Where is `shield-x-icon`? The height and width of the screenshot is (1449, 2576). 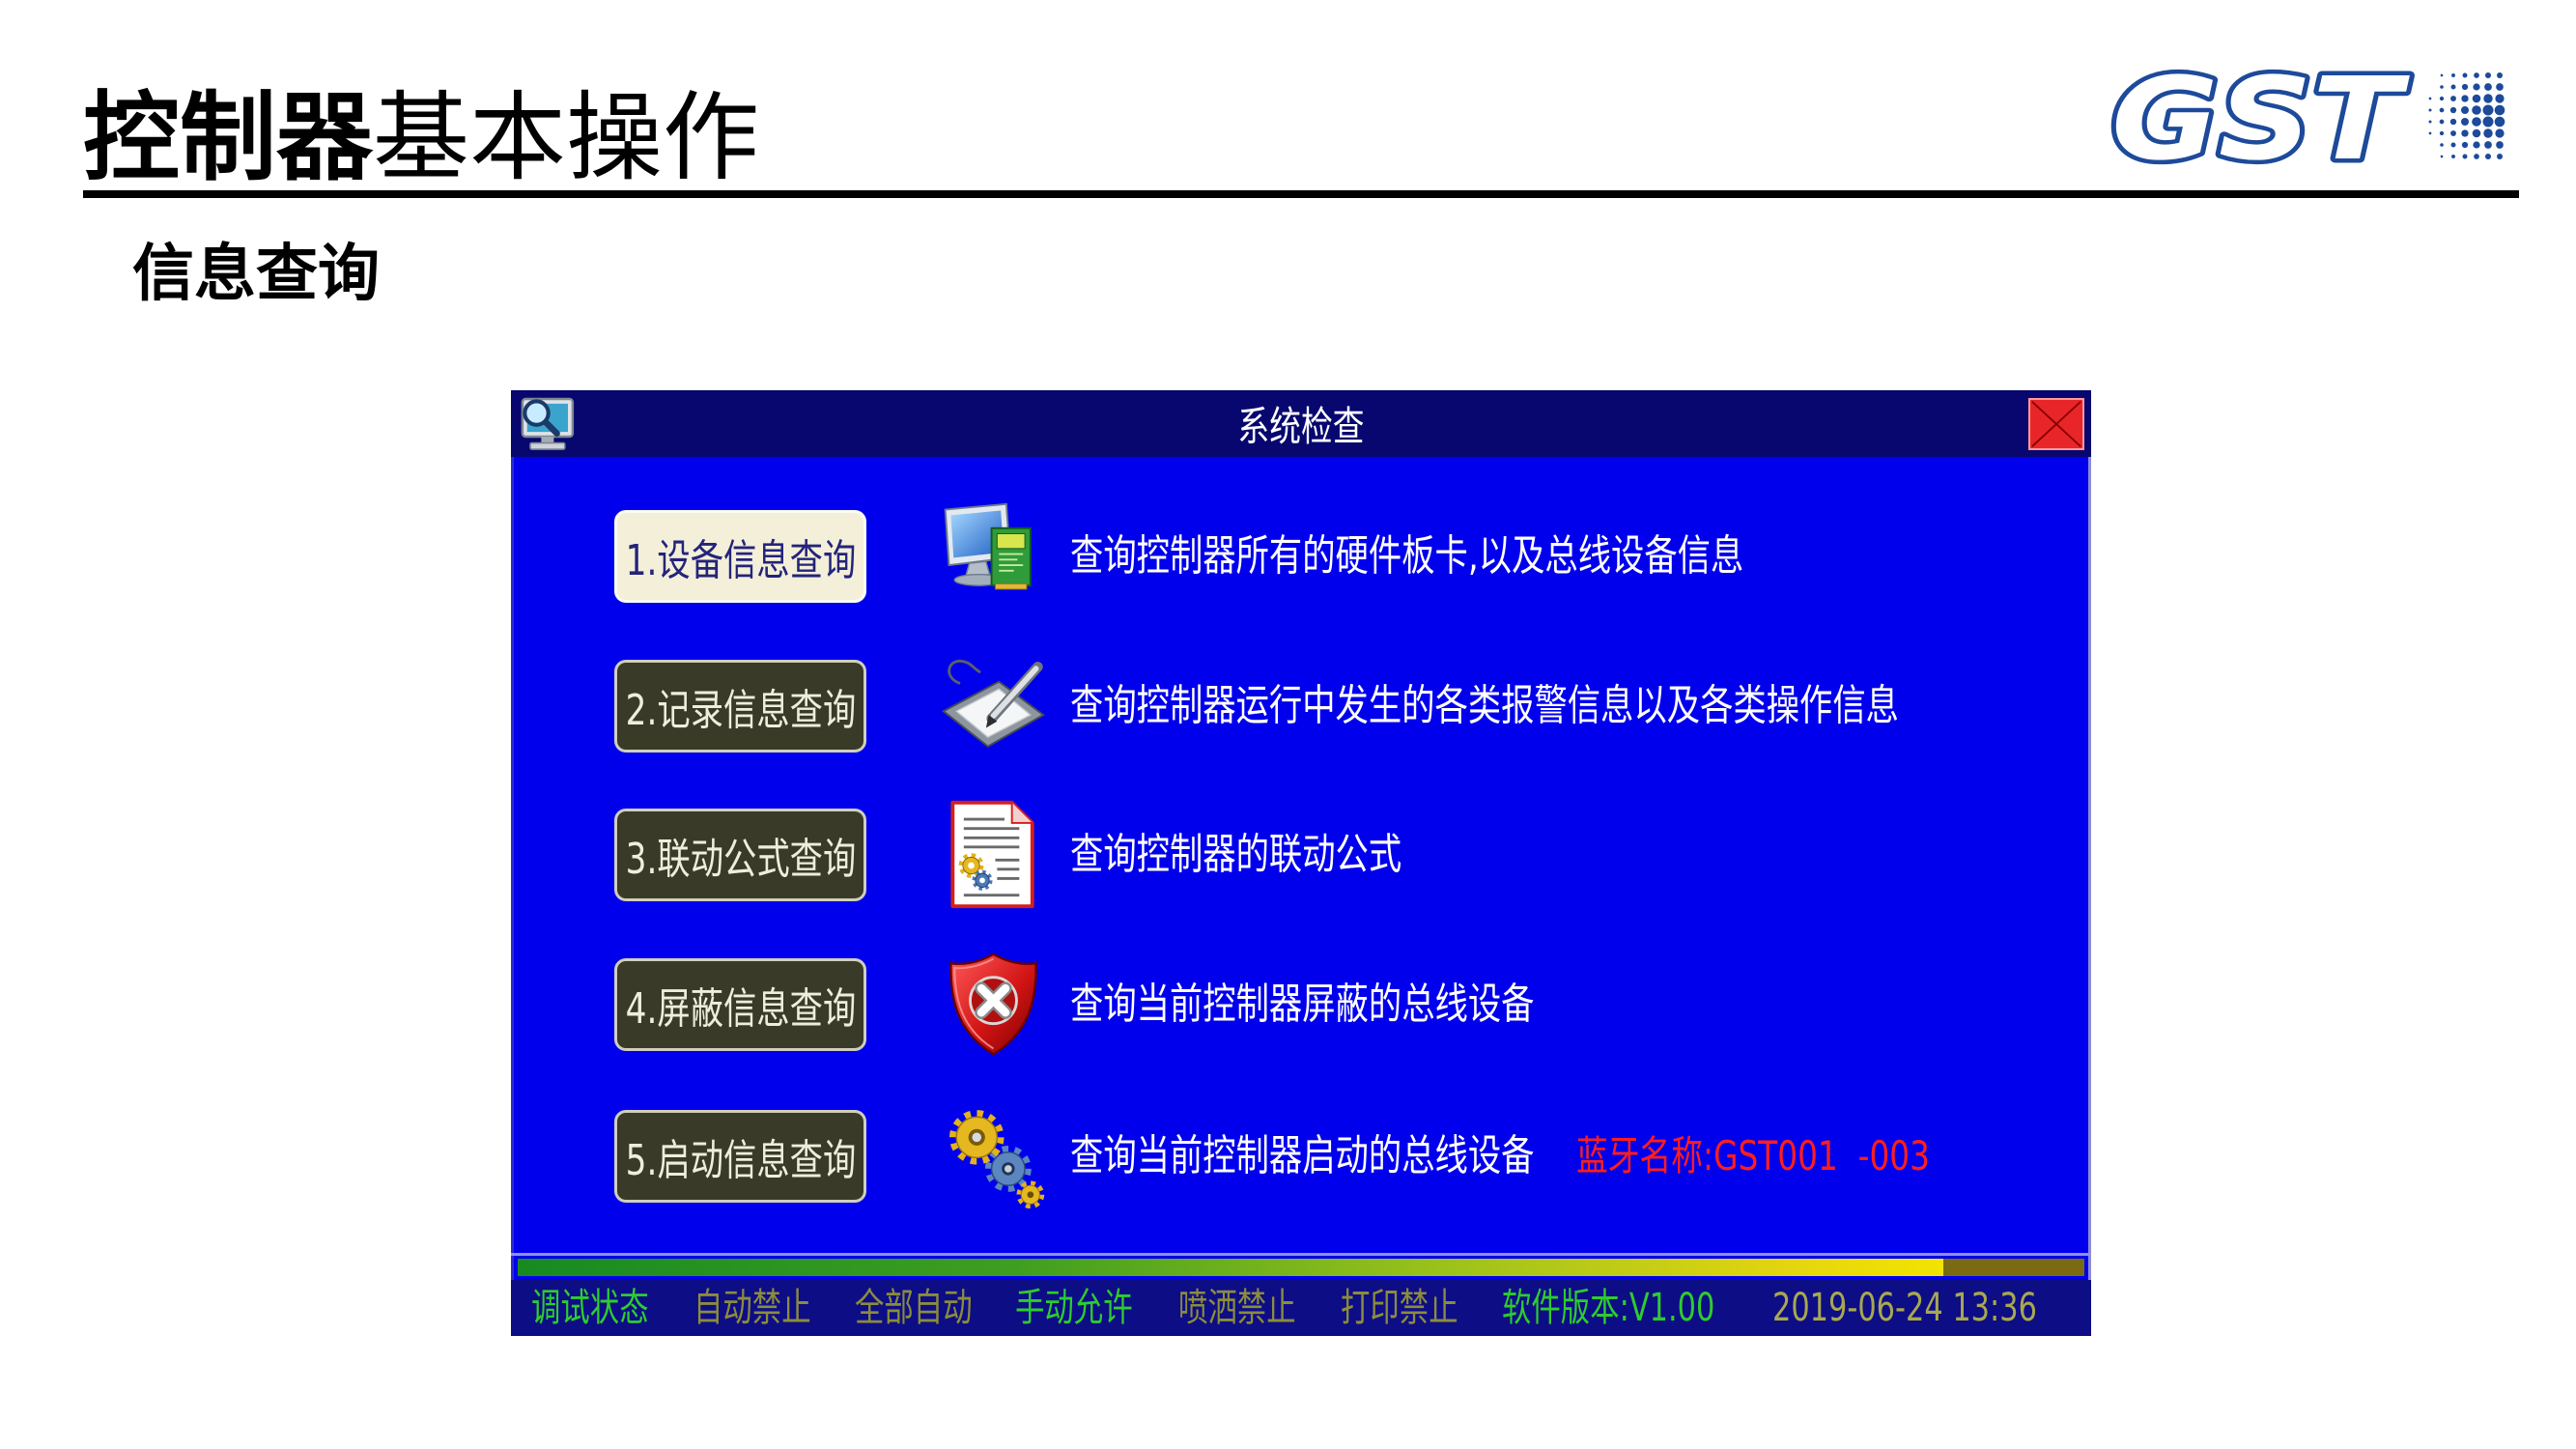
shield-x-icon is located at coordinates (993, 1005).